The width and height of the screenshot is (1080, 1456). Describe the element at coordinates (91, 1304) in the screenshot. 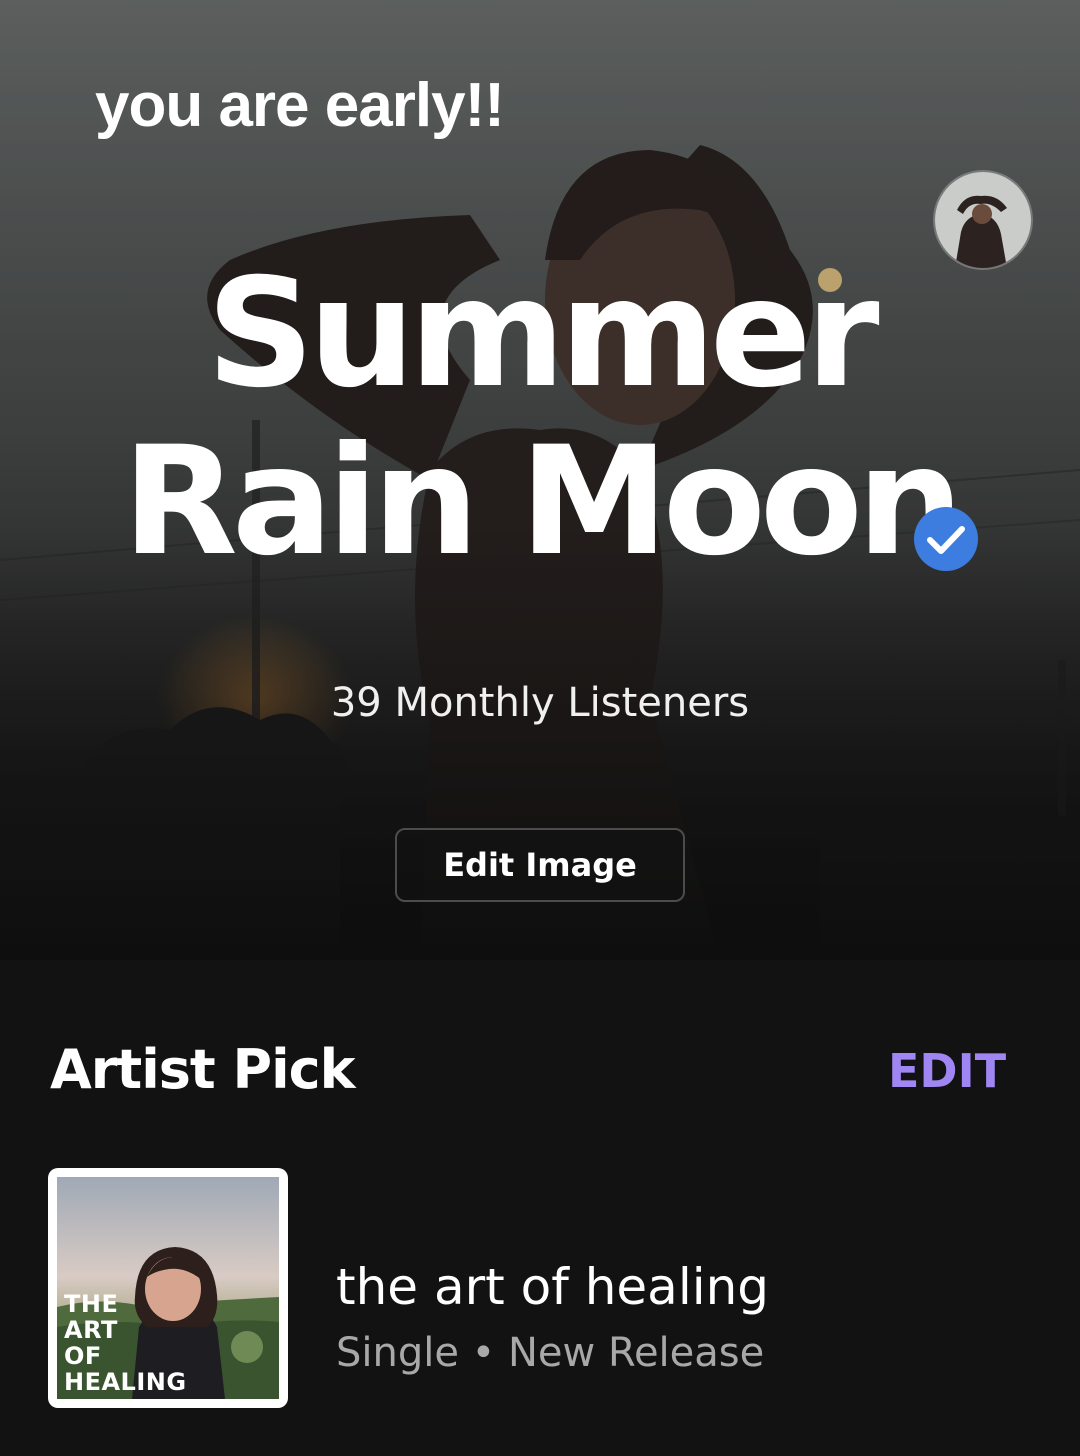

I see `cover-text-line: THE` at that location.